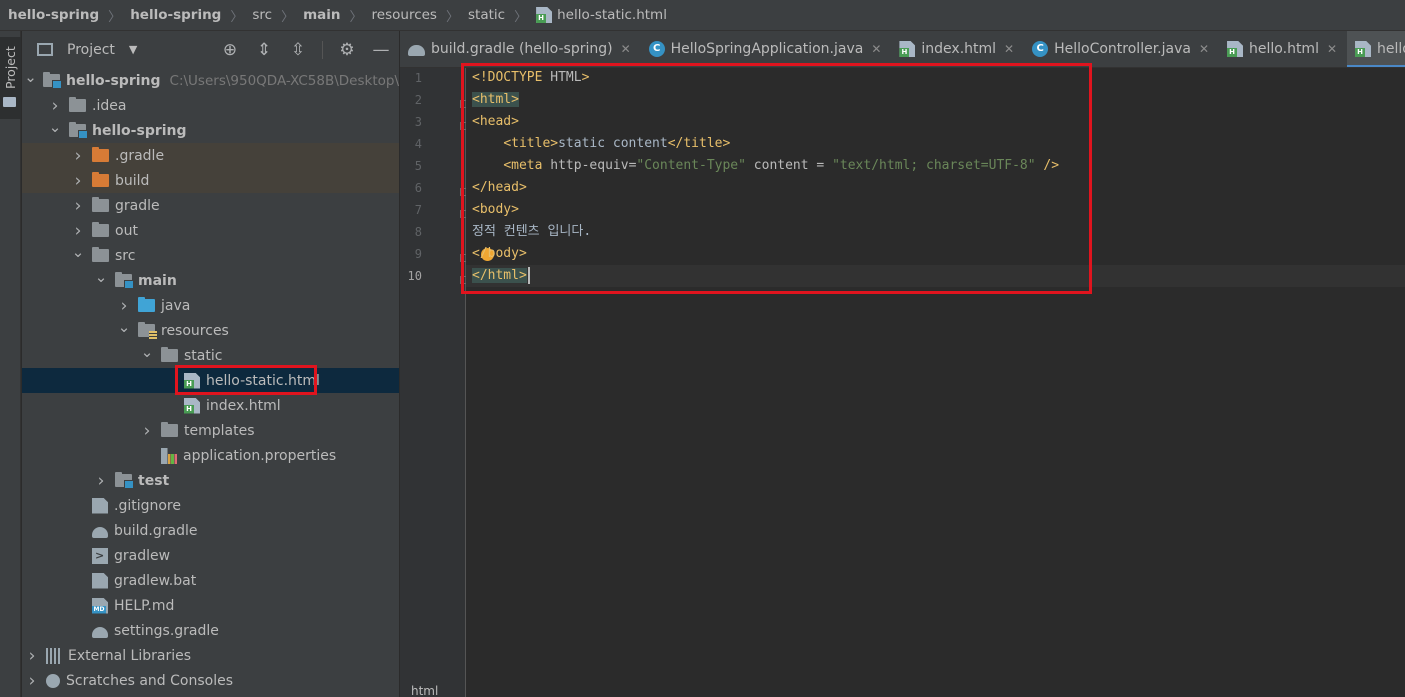  I want to click on tree-item: › .gradle, so click(210, 155).